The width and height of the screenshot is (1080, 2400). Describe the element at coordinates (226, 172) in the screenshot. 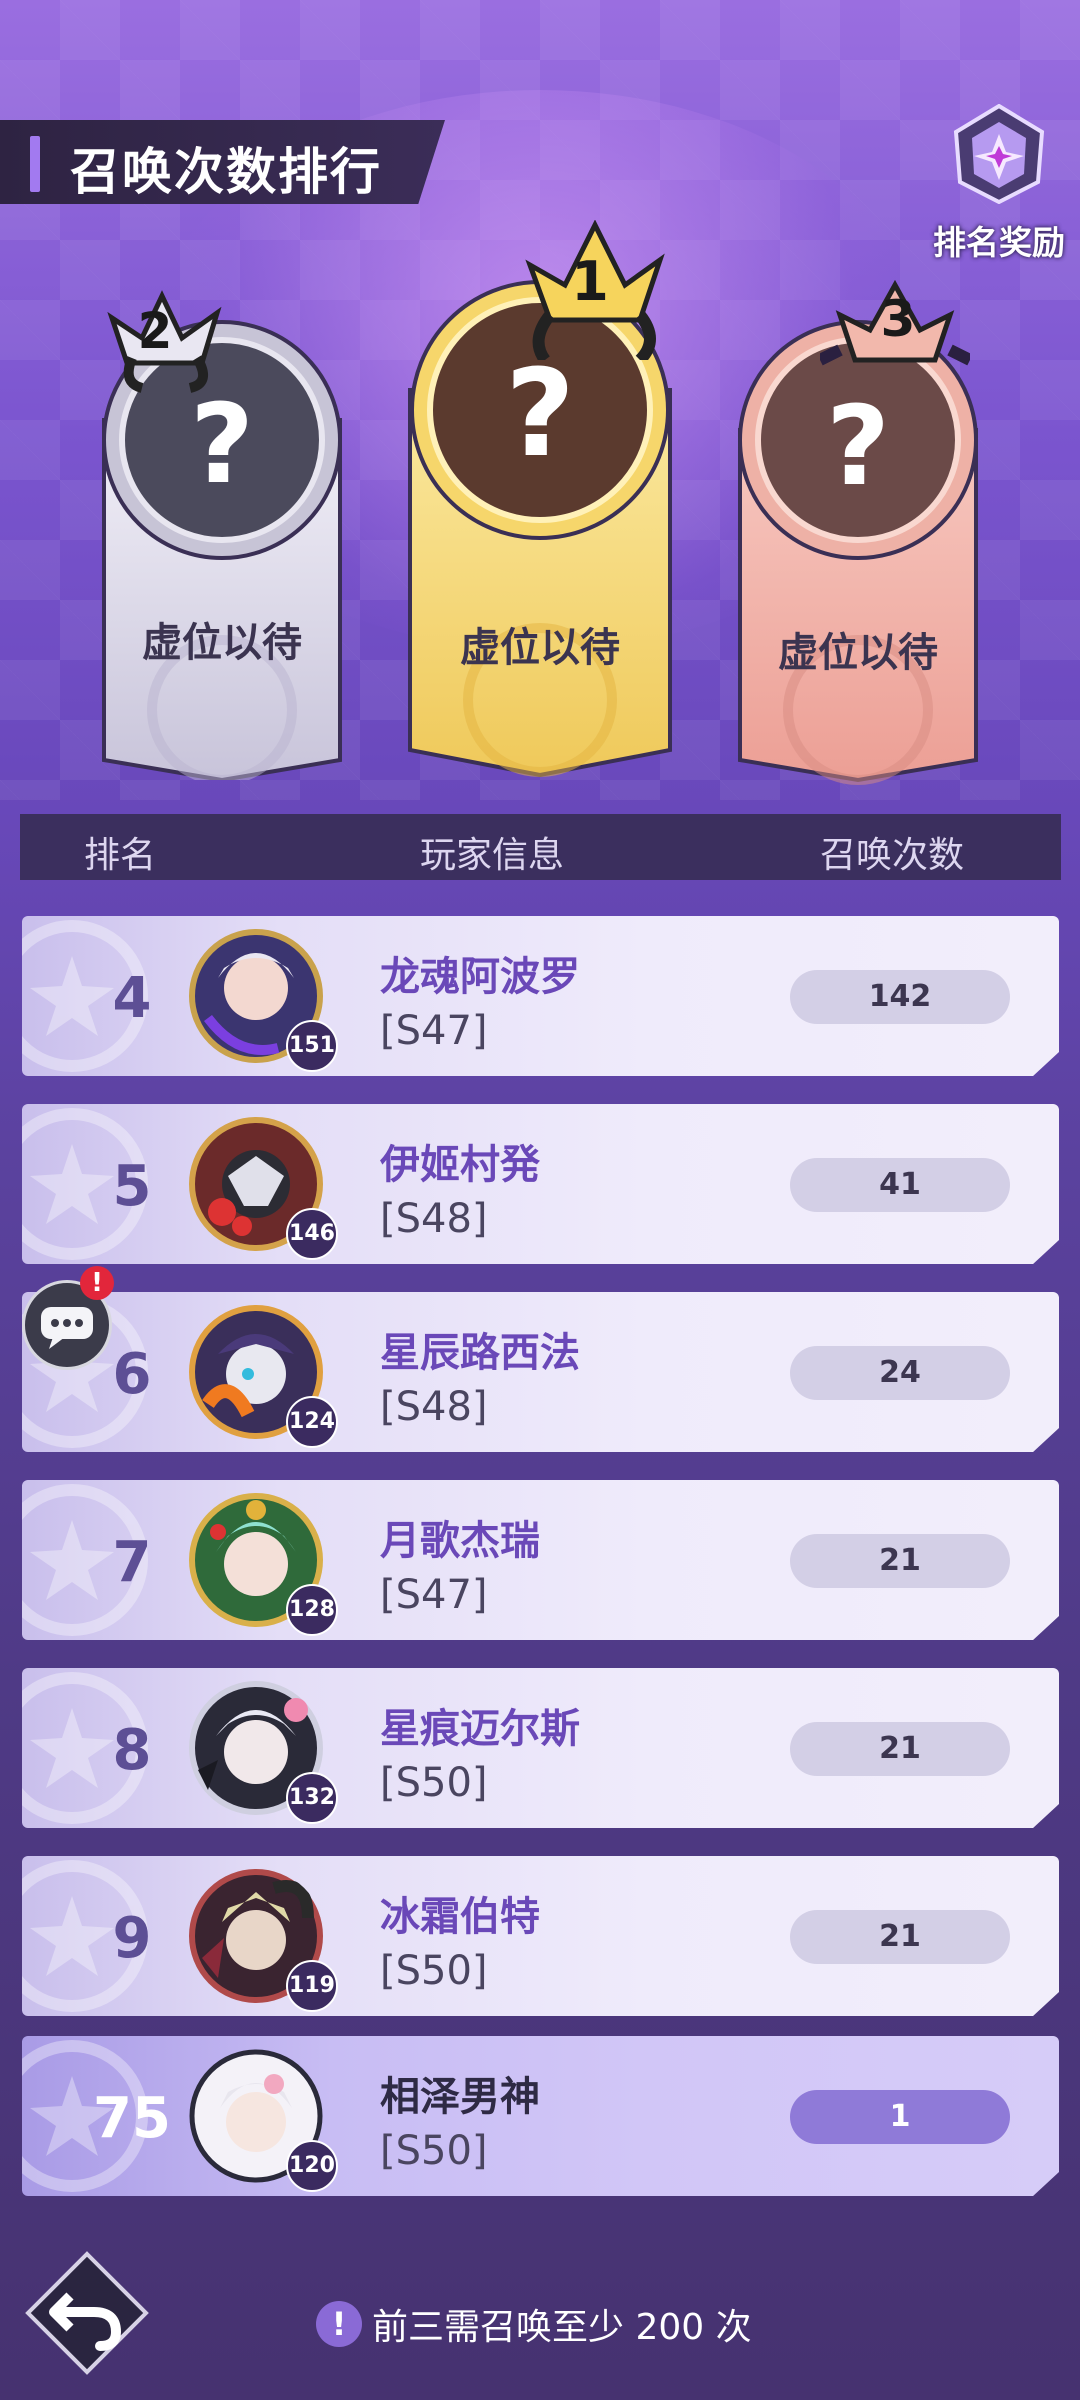

I see `page-title: 召唤次数排行` at that location.